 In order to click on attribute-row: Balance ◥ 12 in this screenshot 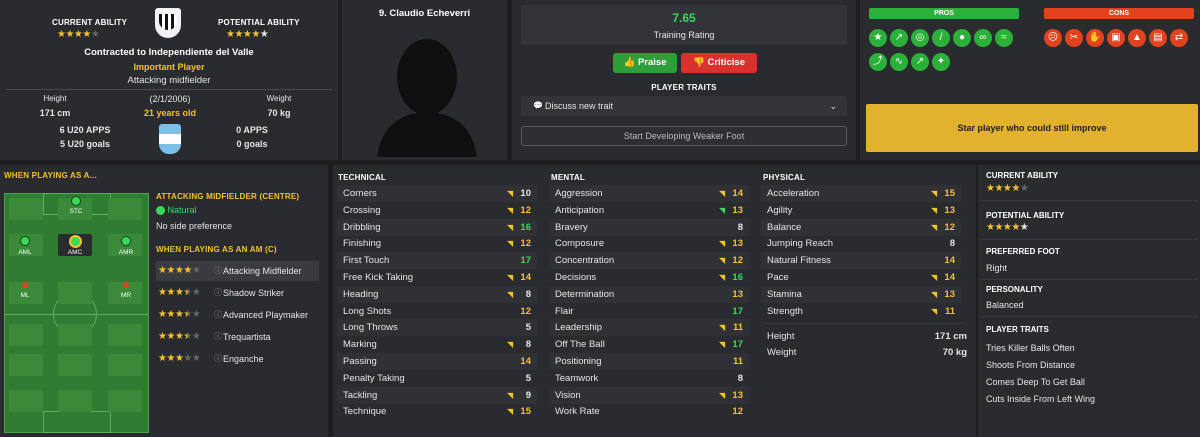, I will do `click(861, 227)`.